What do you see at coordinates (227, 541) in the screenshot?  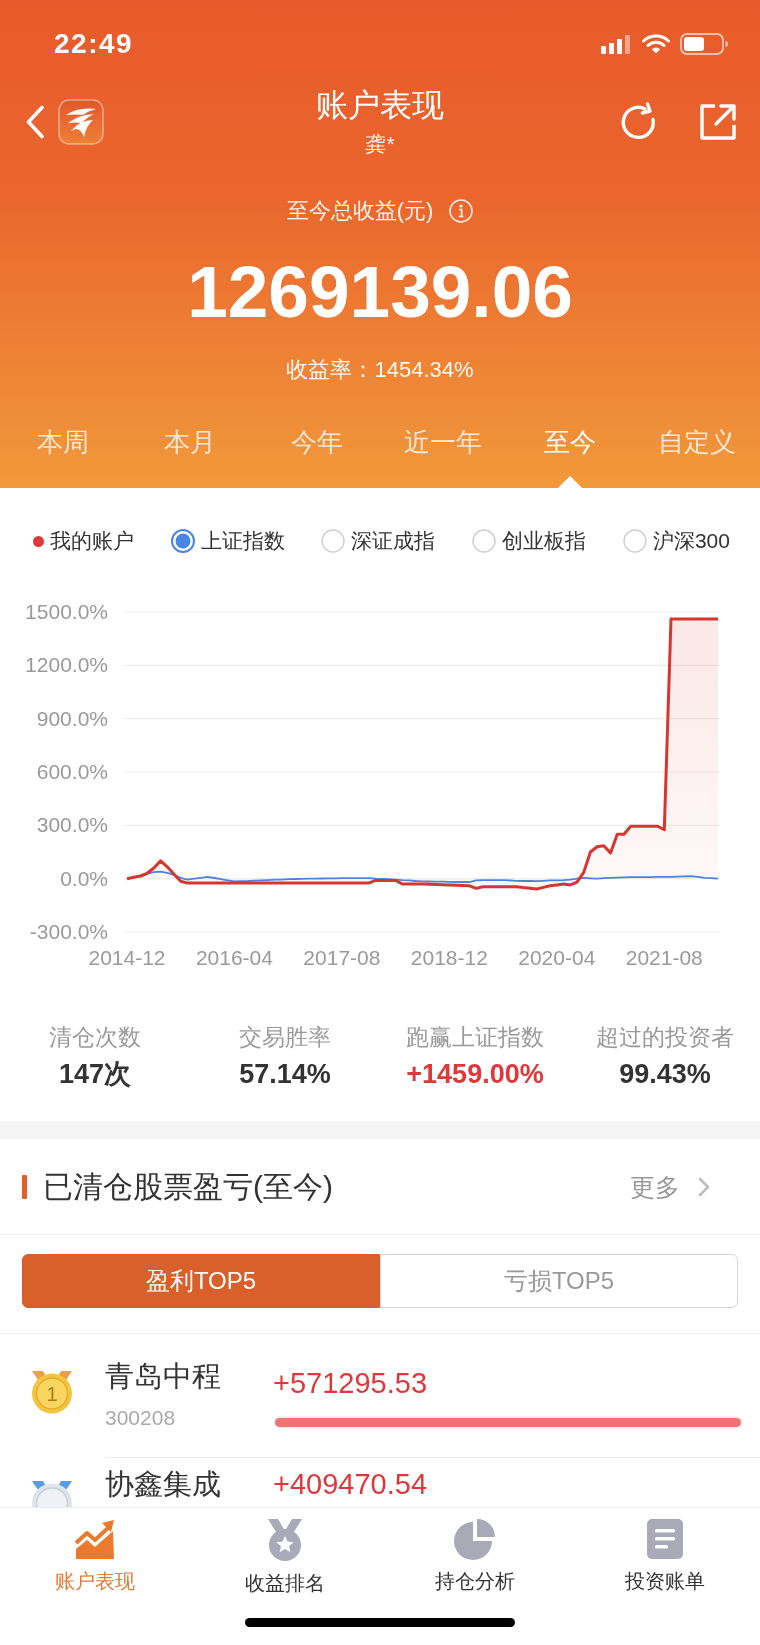 I see `benchmark-option: 上证指数` at bounding box center [227, 541].